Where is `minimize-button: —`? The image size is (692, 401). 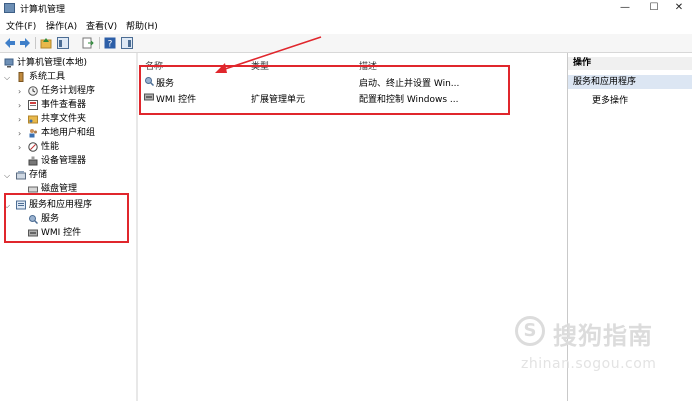 minimize-button: — is located at coordinates (625, 8).